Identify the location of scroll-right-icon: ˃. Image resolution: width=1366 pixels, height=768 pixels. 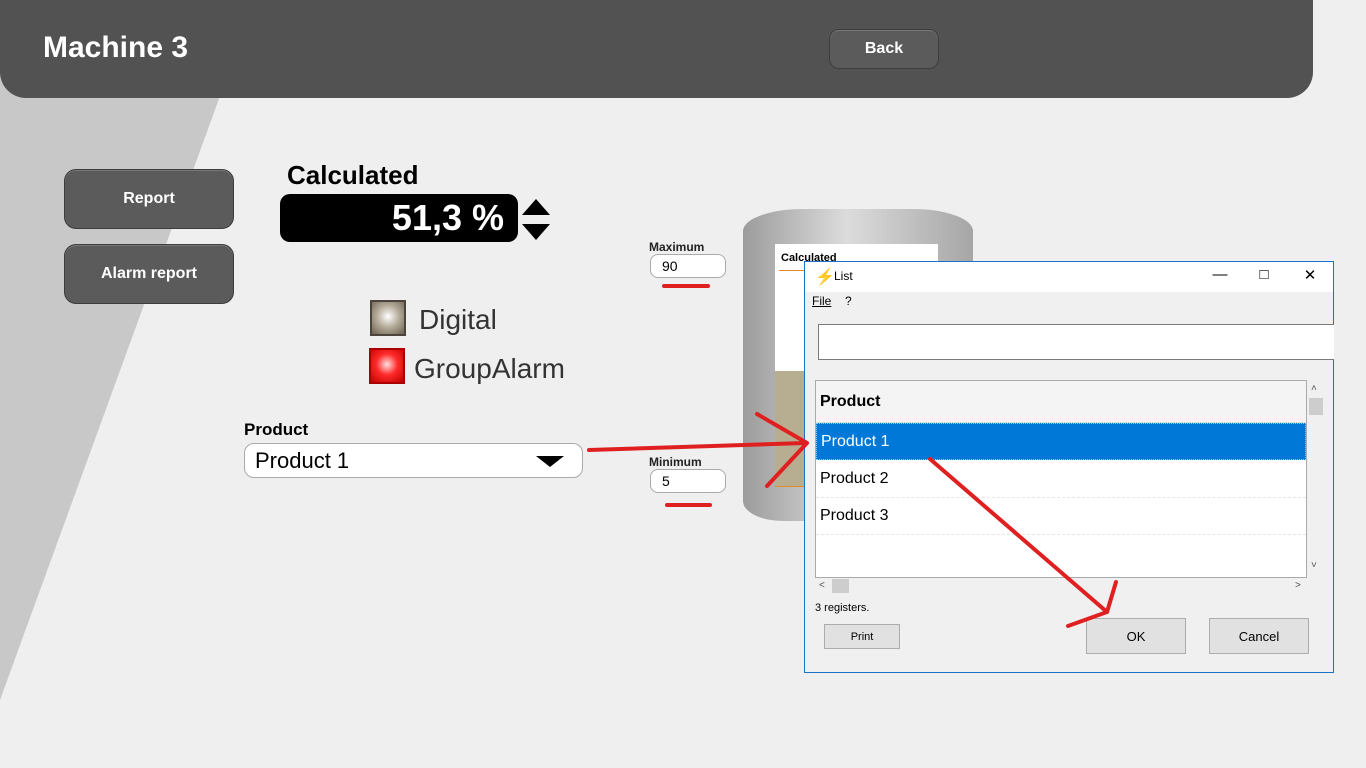
(1298, 585).